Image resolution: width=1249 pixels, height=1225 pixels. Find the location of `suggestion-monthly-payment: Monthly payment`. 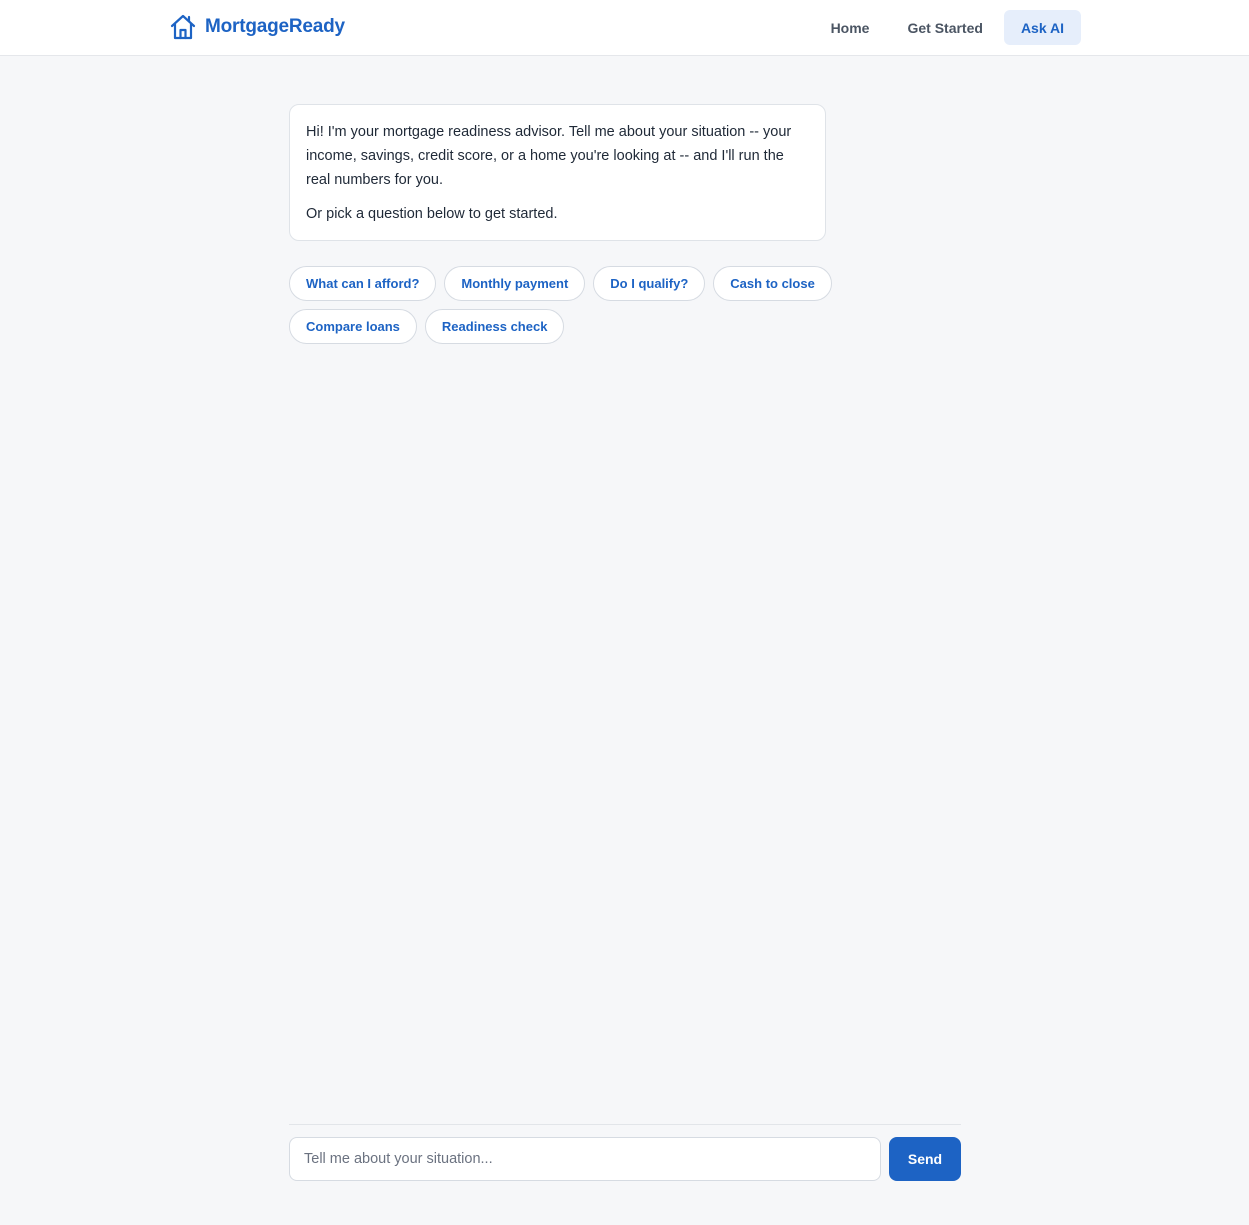

suggestion-monthly-payment: Monthly payment is located at coordinates (515, 283).